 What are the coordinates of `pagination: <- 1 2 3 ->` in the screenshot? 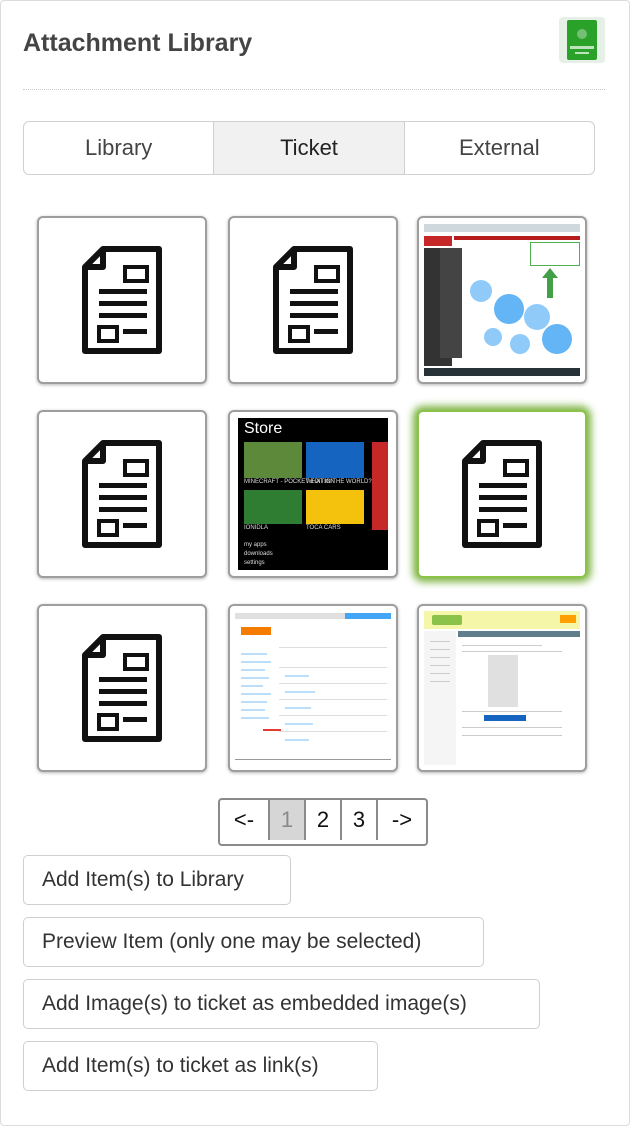 It's located at (323, 822).